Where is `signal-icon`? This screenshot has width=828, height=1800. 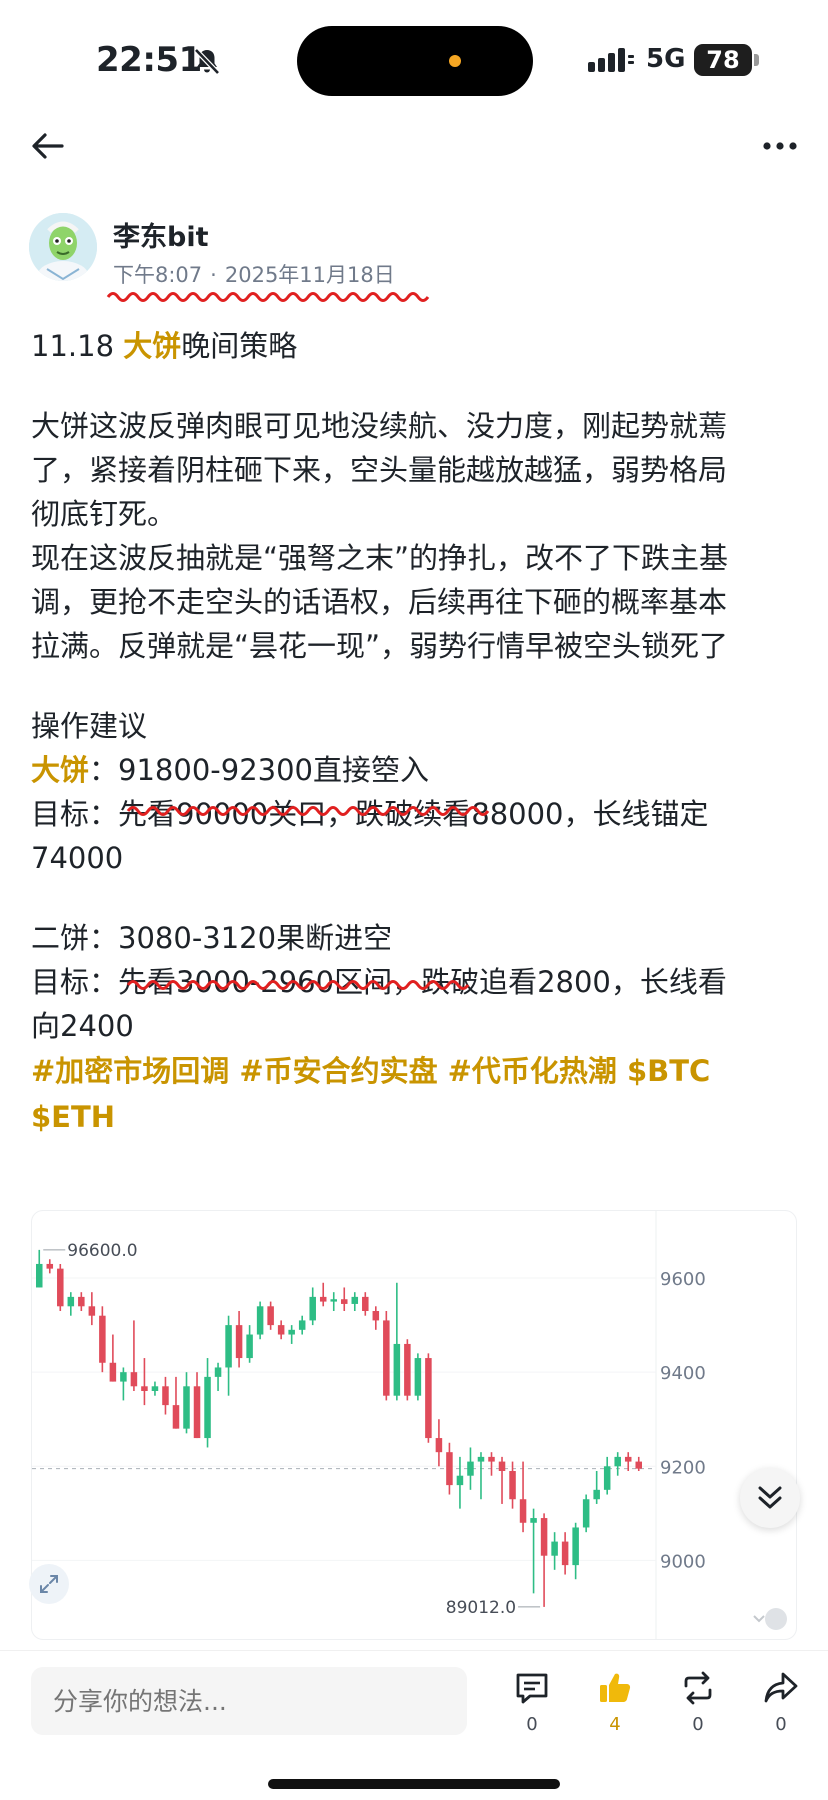
signal-icon is located at coordinates (611, 60).